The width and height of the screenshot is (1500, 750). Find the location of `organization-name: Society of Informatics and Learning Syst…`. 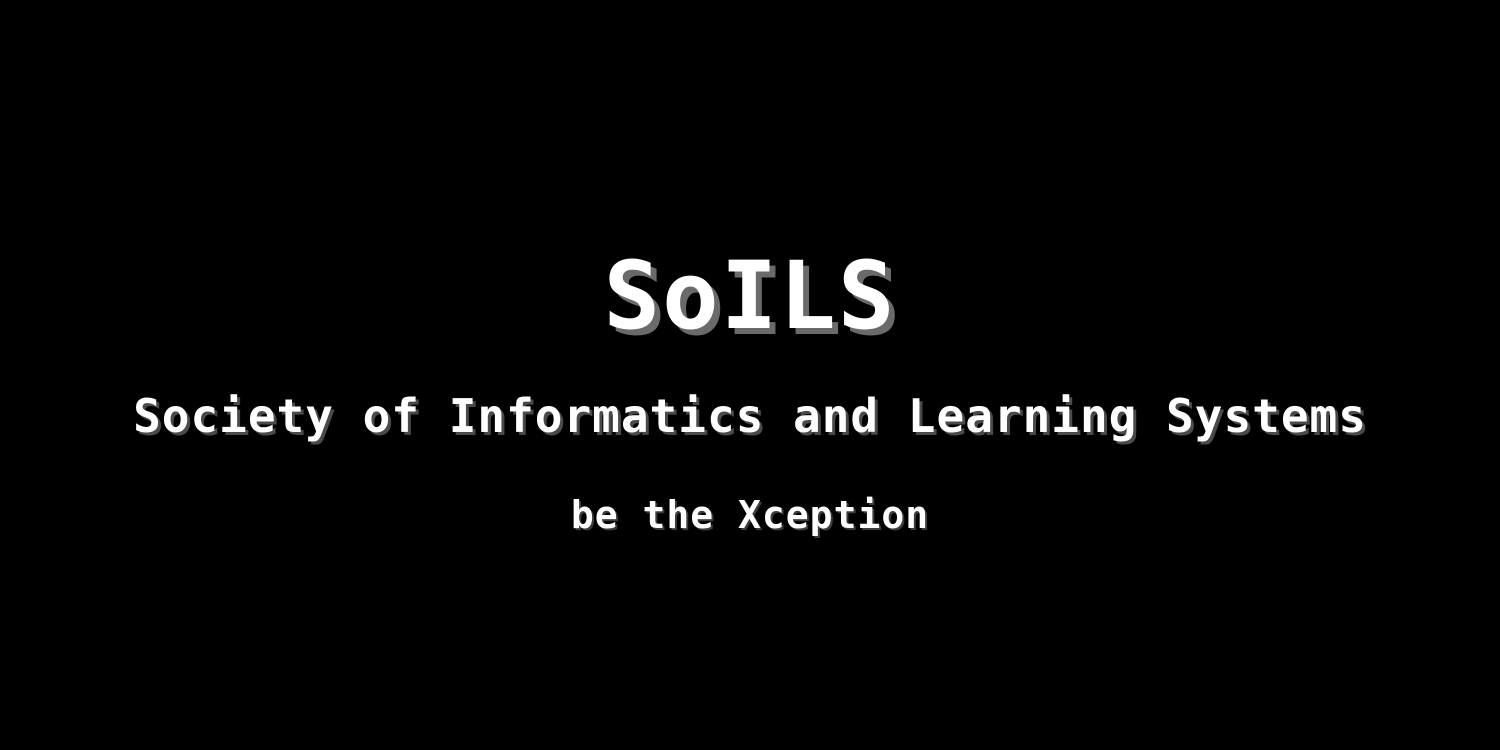

organization-name: Society of Informatics and Learning Syst… is located at coordinates (750, 416).